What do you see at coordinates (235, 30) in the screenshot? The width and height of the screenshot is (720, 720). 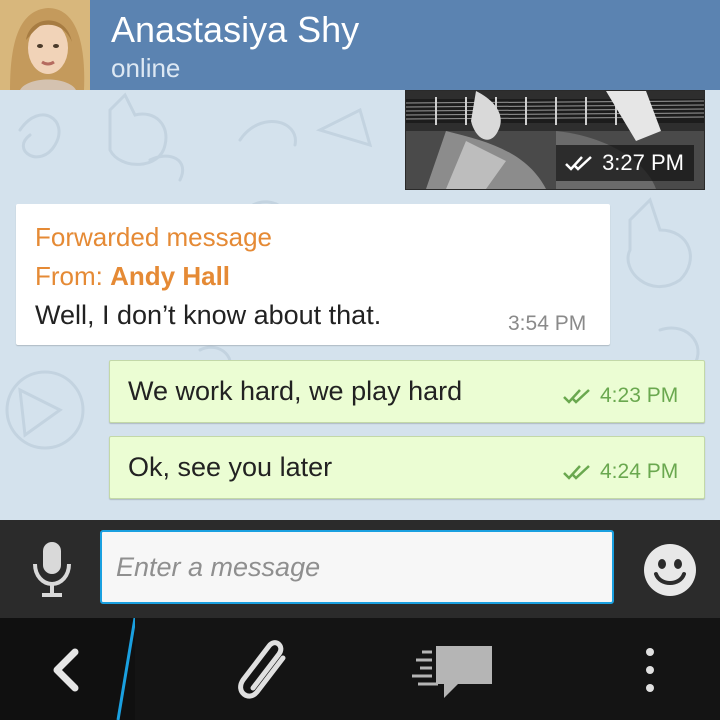 I see `contact-name: Anastasiya Shy` at bounding box center [235, 30].